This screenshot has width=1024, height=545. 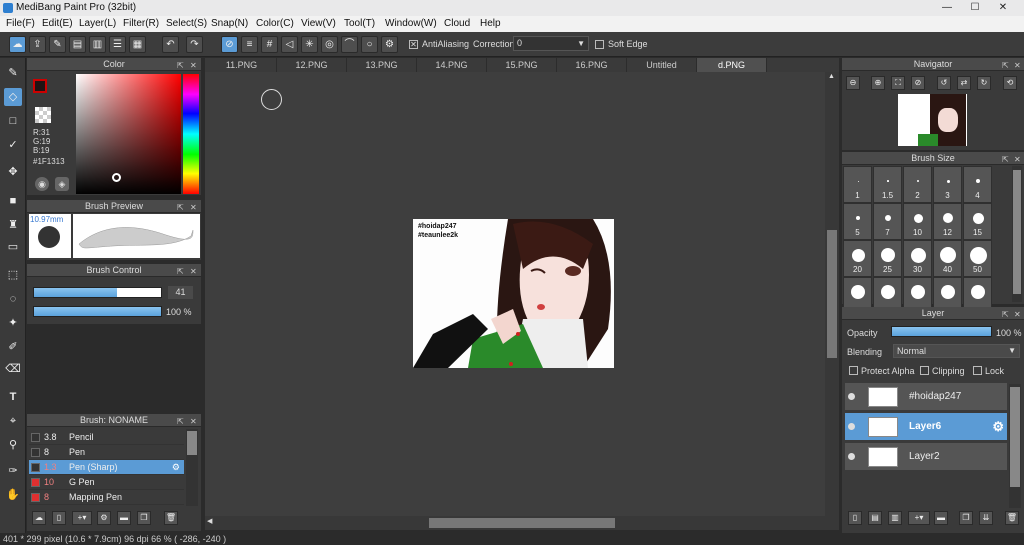 What do you see at coordinates (329, 44) in the screenshot?
I see `circle-snap-icon: ◎` at bounding box center [329, 44].